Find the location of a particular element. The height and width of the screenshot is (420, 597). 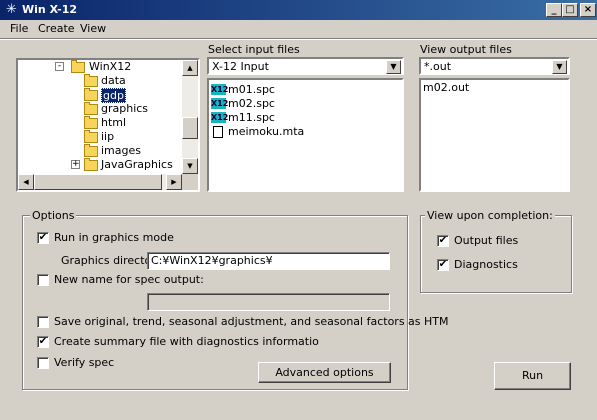

save-original-checkbox is located at coordinates (43, 322).